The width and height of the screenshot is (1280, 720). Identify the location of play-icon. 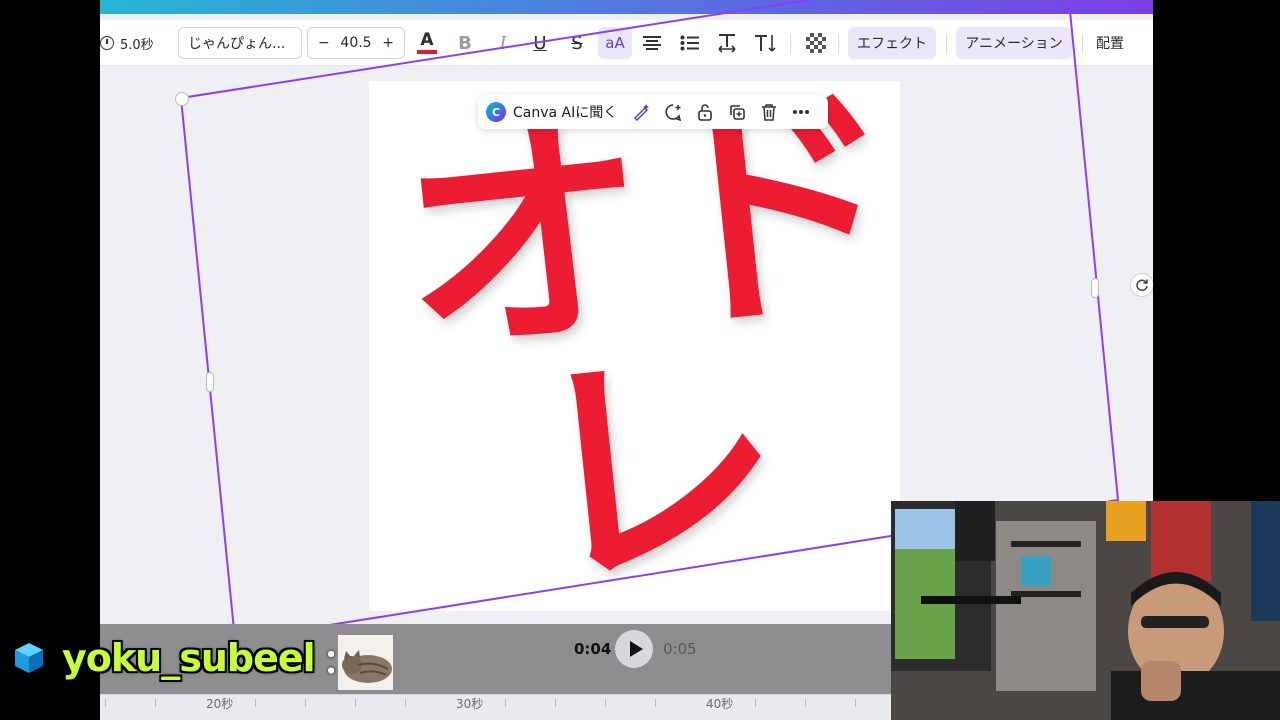
(636, 649).